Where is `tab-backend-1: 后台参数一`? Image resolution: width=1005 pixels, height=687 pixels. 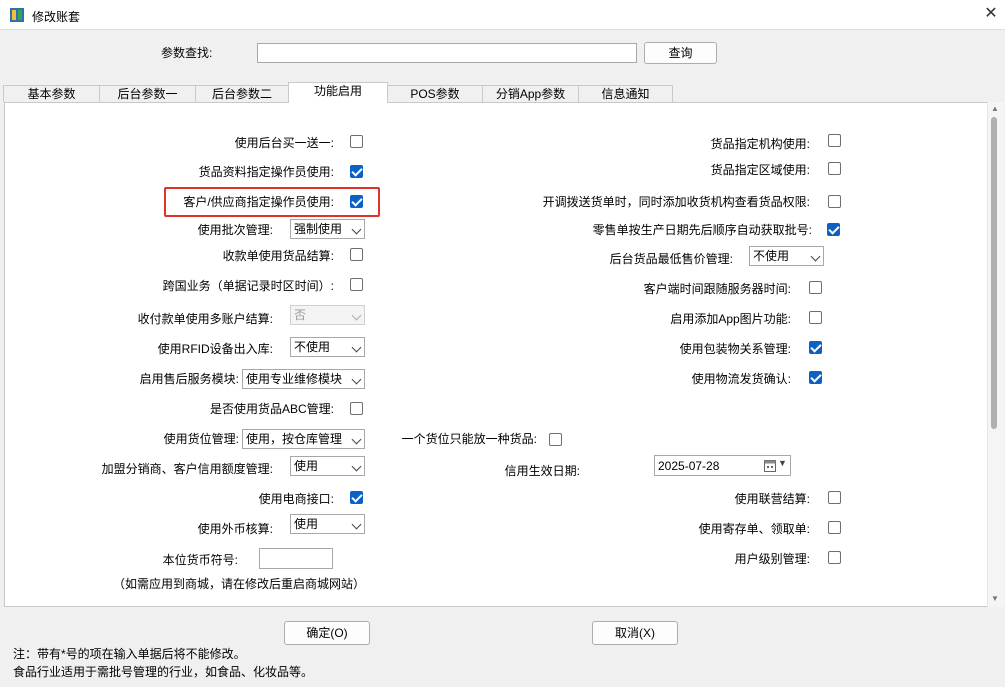
tab-backend-1: 后台参数一 is located at coordinates (147, 93).